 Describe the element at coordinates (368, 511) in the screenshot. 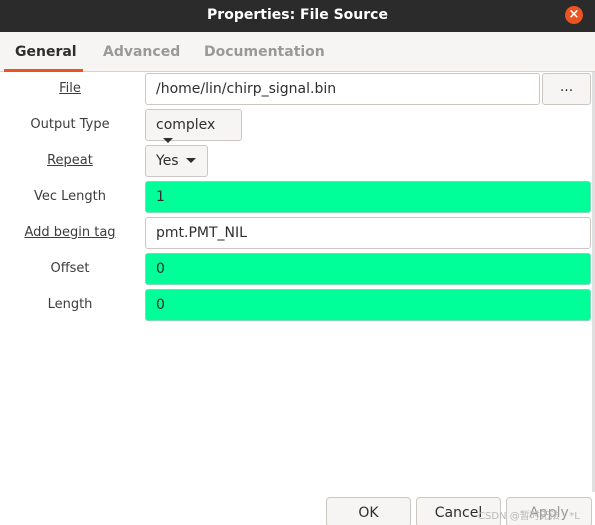

I see `ok-button: OK` at that location.